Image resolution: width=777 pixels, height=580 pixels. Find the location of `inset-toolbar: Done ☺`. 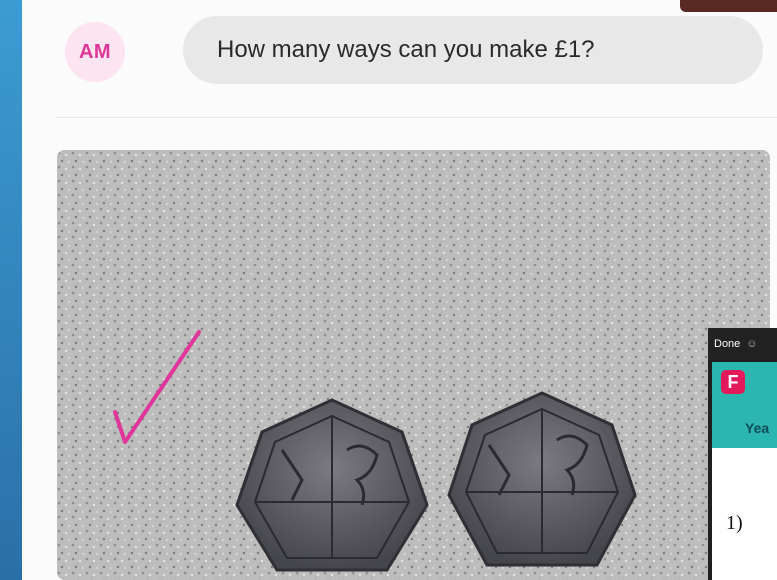

inset-toolbar: Done ☺ is located at coordinates (742, 344).